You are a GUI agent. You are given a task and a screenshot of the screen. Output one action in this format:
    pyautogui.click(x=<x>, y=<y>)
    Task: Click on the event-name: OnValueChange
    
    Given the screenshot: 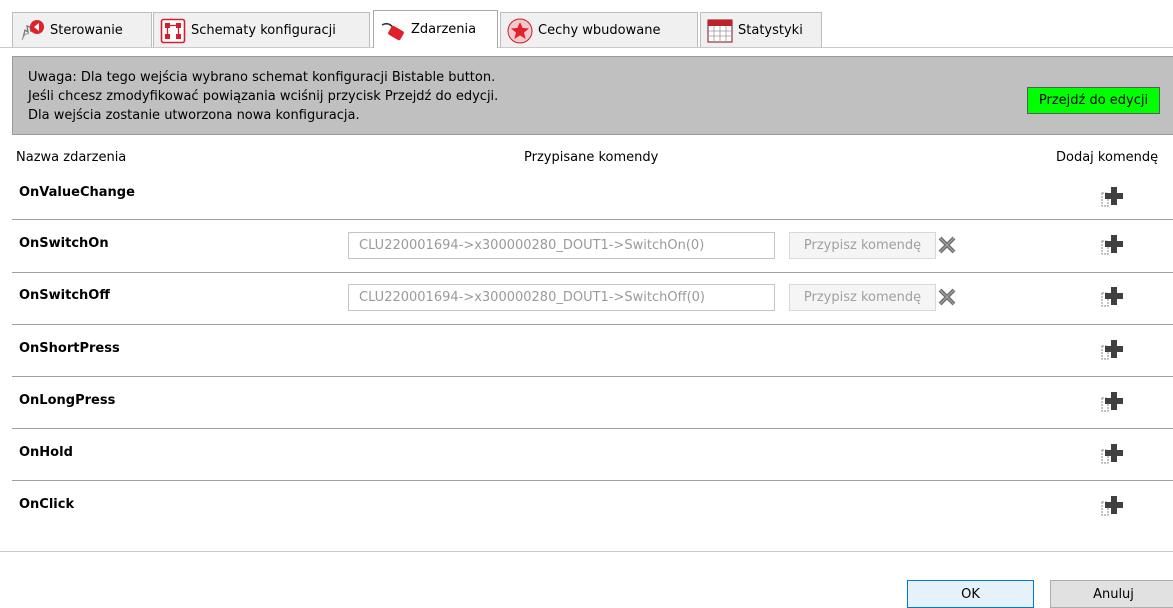 What is the action you would take?
    pyautogui.click(x=77, y=192)
    